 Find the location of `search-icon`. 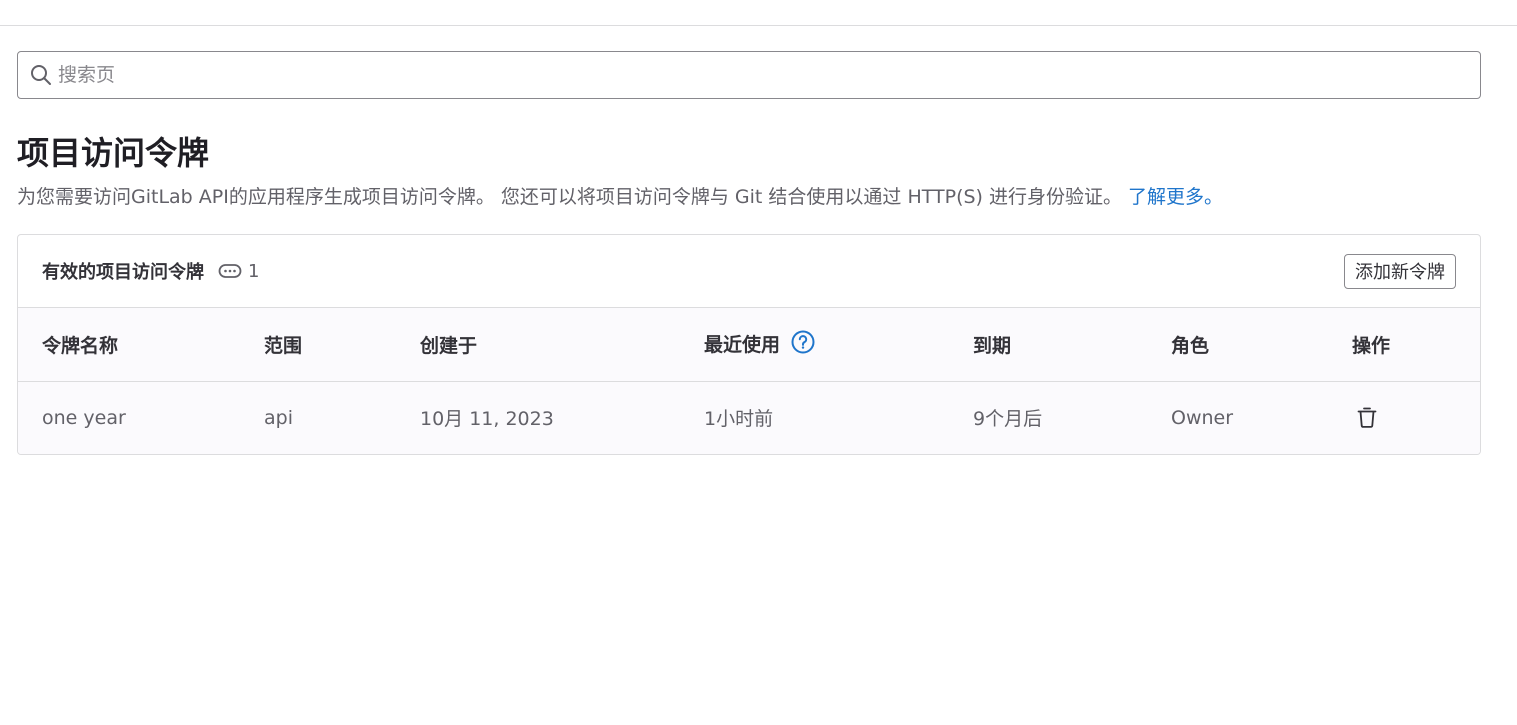

search-icon is located at coordinates (41, 75).